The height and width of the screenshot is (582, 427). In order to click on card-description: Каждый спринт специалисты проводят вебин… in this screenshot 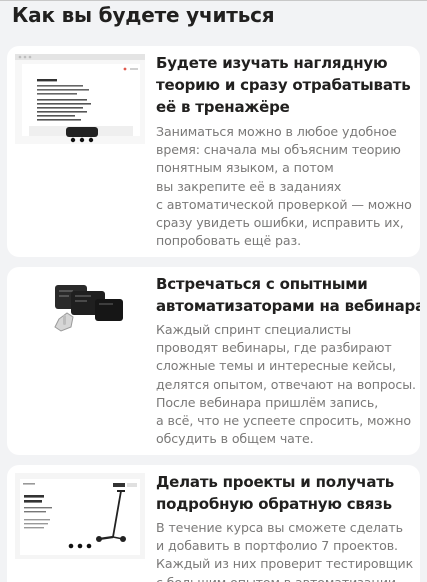, I will do `click(286, 384)`.